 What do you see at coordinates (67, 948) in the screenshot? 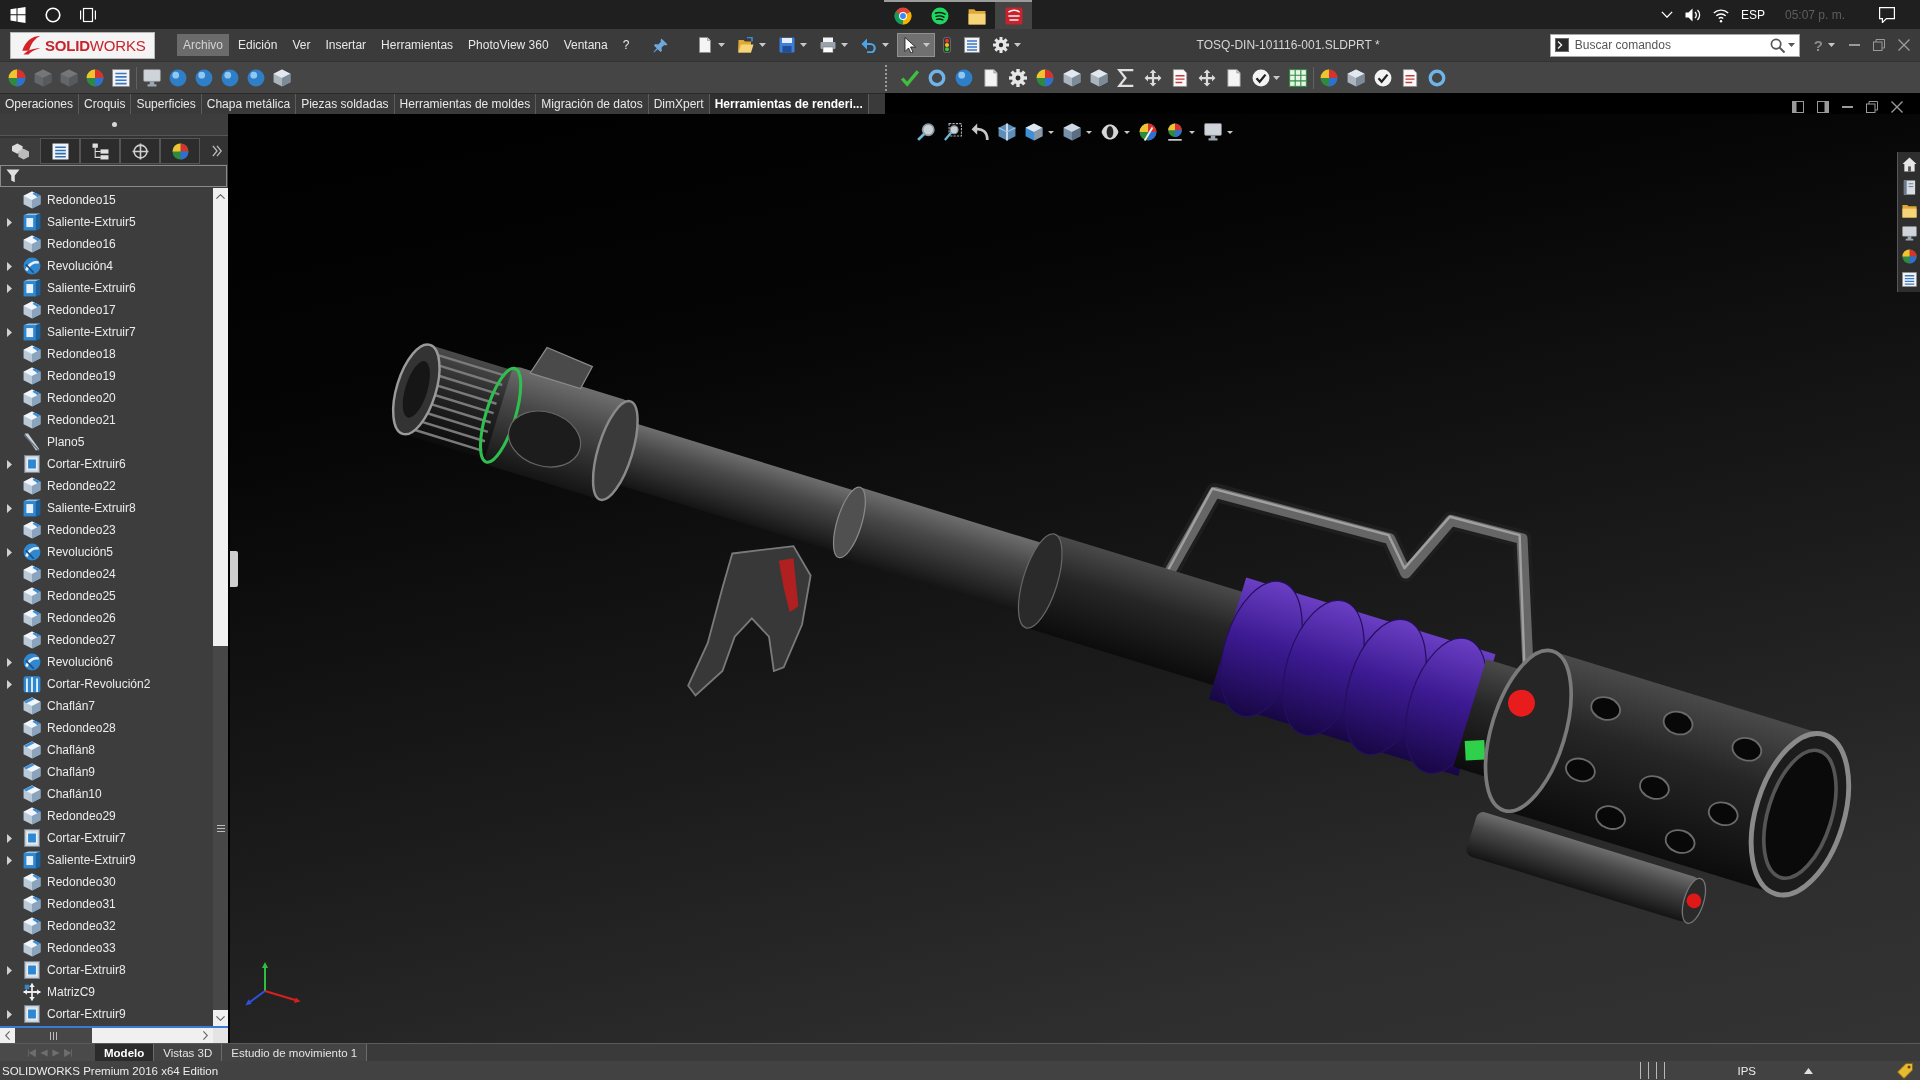
I see `tree-item: Redondeo33` at bounding box center [67, 948].